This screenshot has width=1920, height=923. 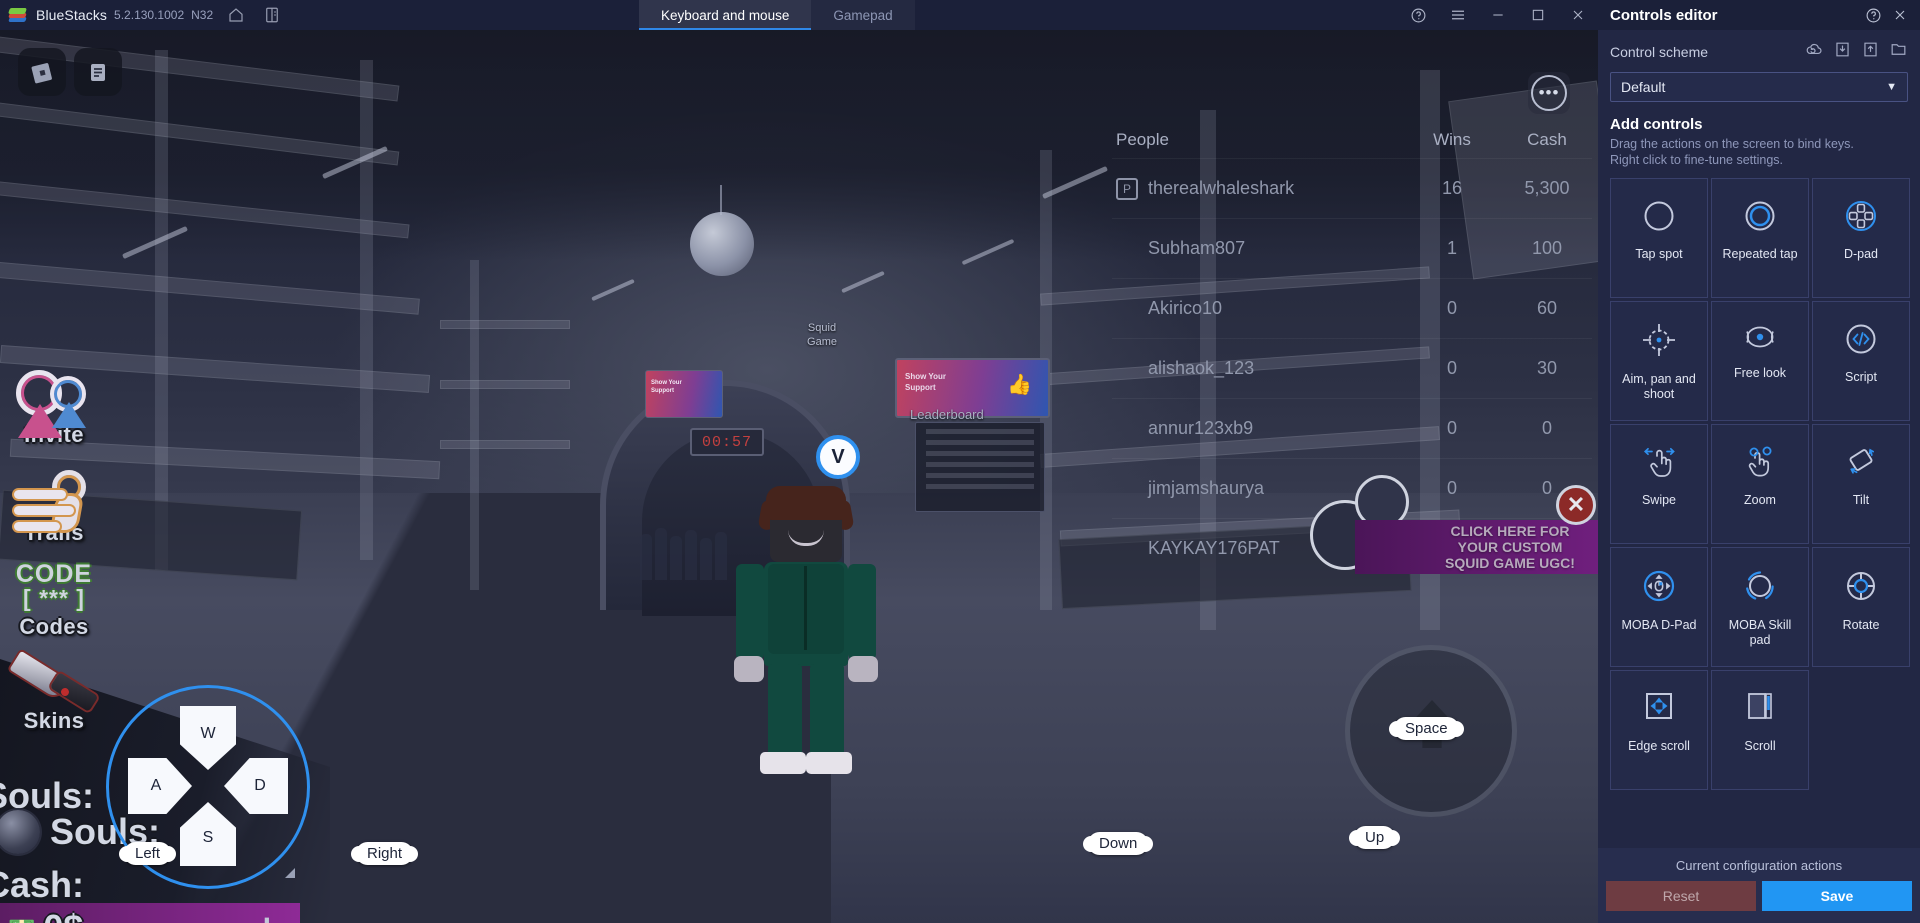 I want to click on controls-editor-footer: Current configuration actions Reset Save, so click(x=1759, y=885).